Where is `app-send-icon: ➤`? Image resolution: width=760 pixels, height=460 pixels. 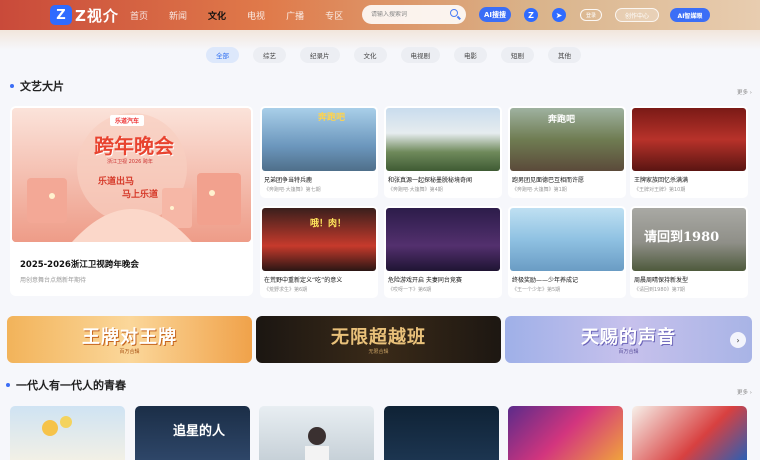 app-send-icon: ➤ is located at coordinates (559, 15).